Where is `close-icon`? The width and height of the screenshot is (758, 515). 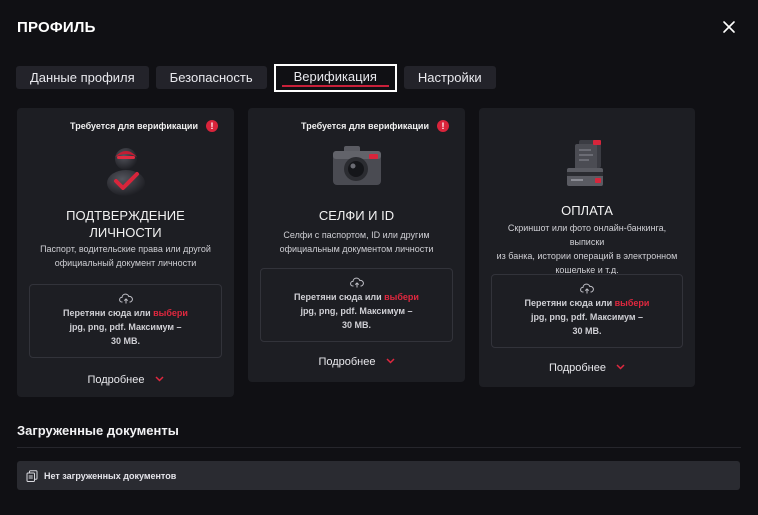 close-icon is located at coordinates (729, 27).